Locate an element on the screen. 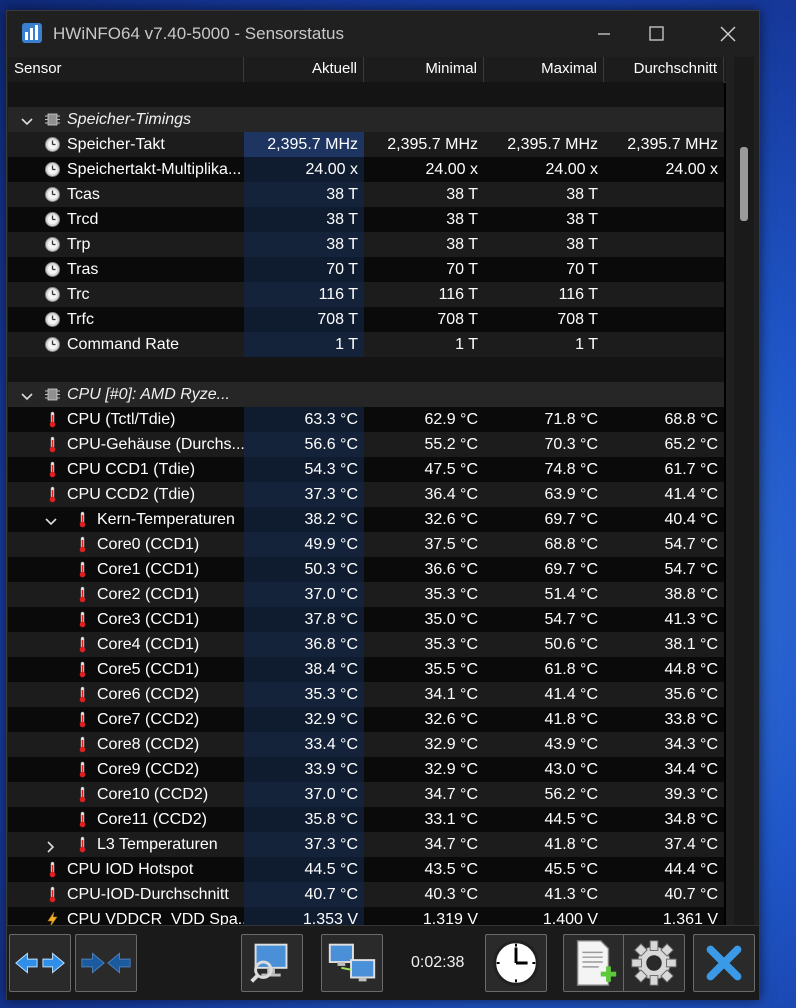  column-header-sensor: Sensor is located at coordinates (126, 69).